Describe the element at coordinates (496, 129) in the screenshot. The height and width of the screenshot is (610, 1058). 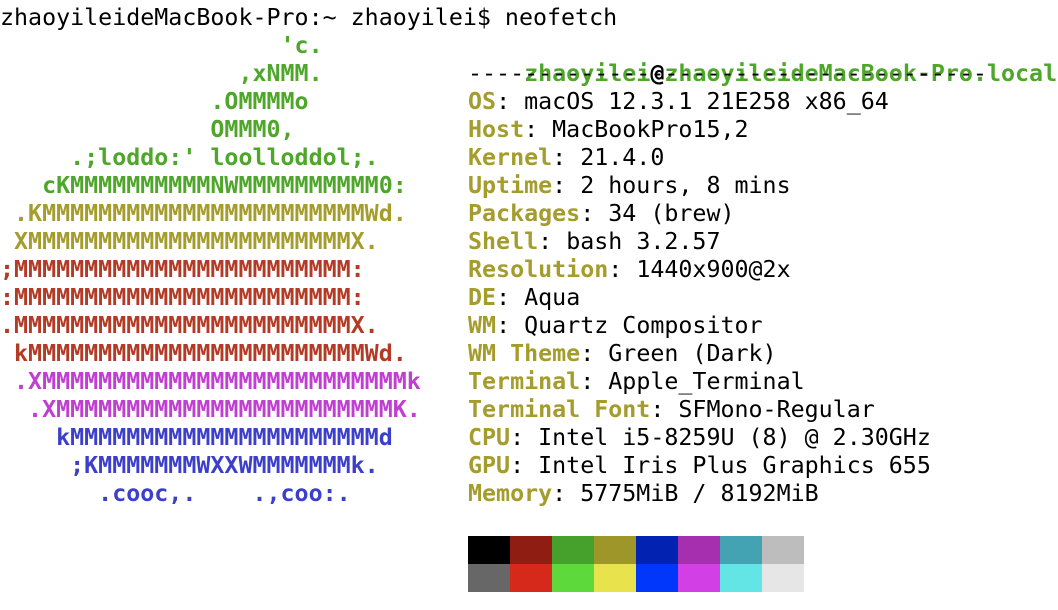
I see `info-label: Host` at that location.